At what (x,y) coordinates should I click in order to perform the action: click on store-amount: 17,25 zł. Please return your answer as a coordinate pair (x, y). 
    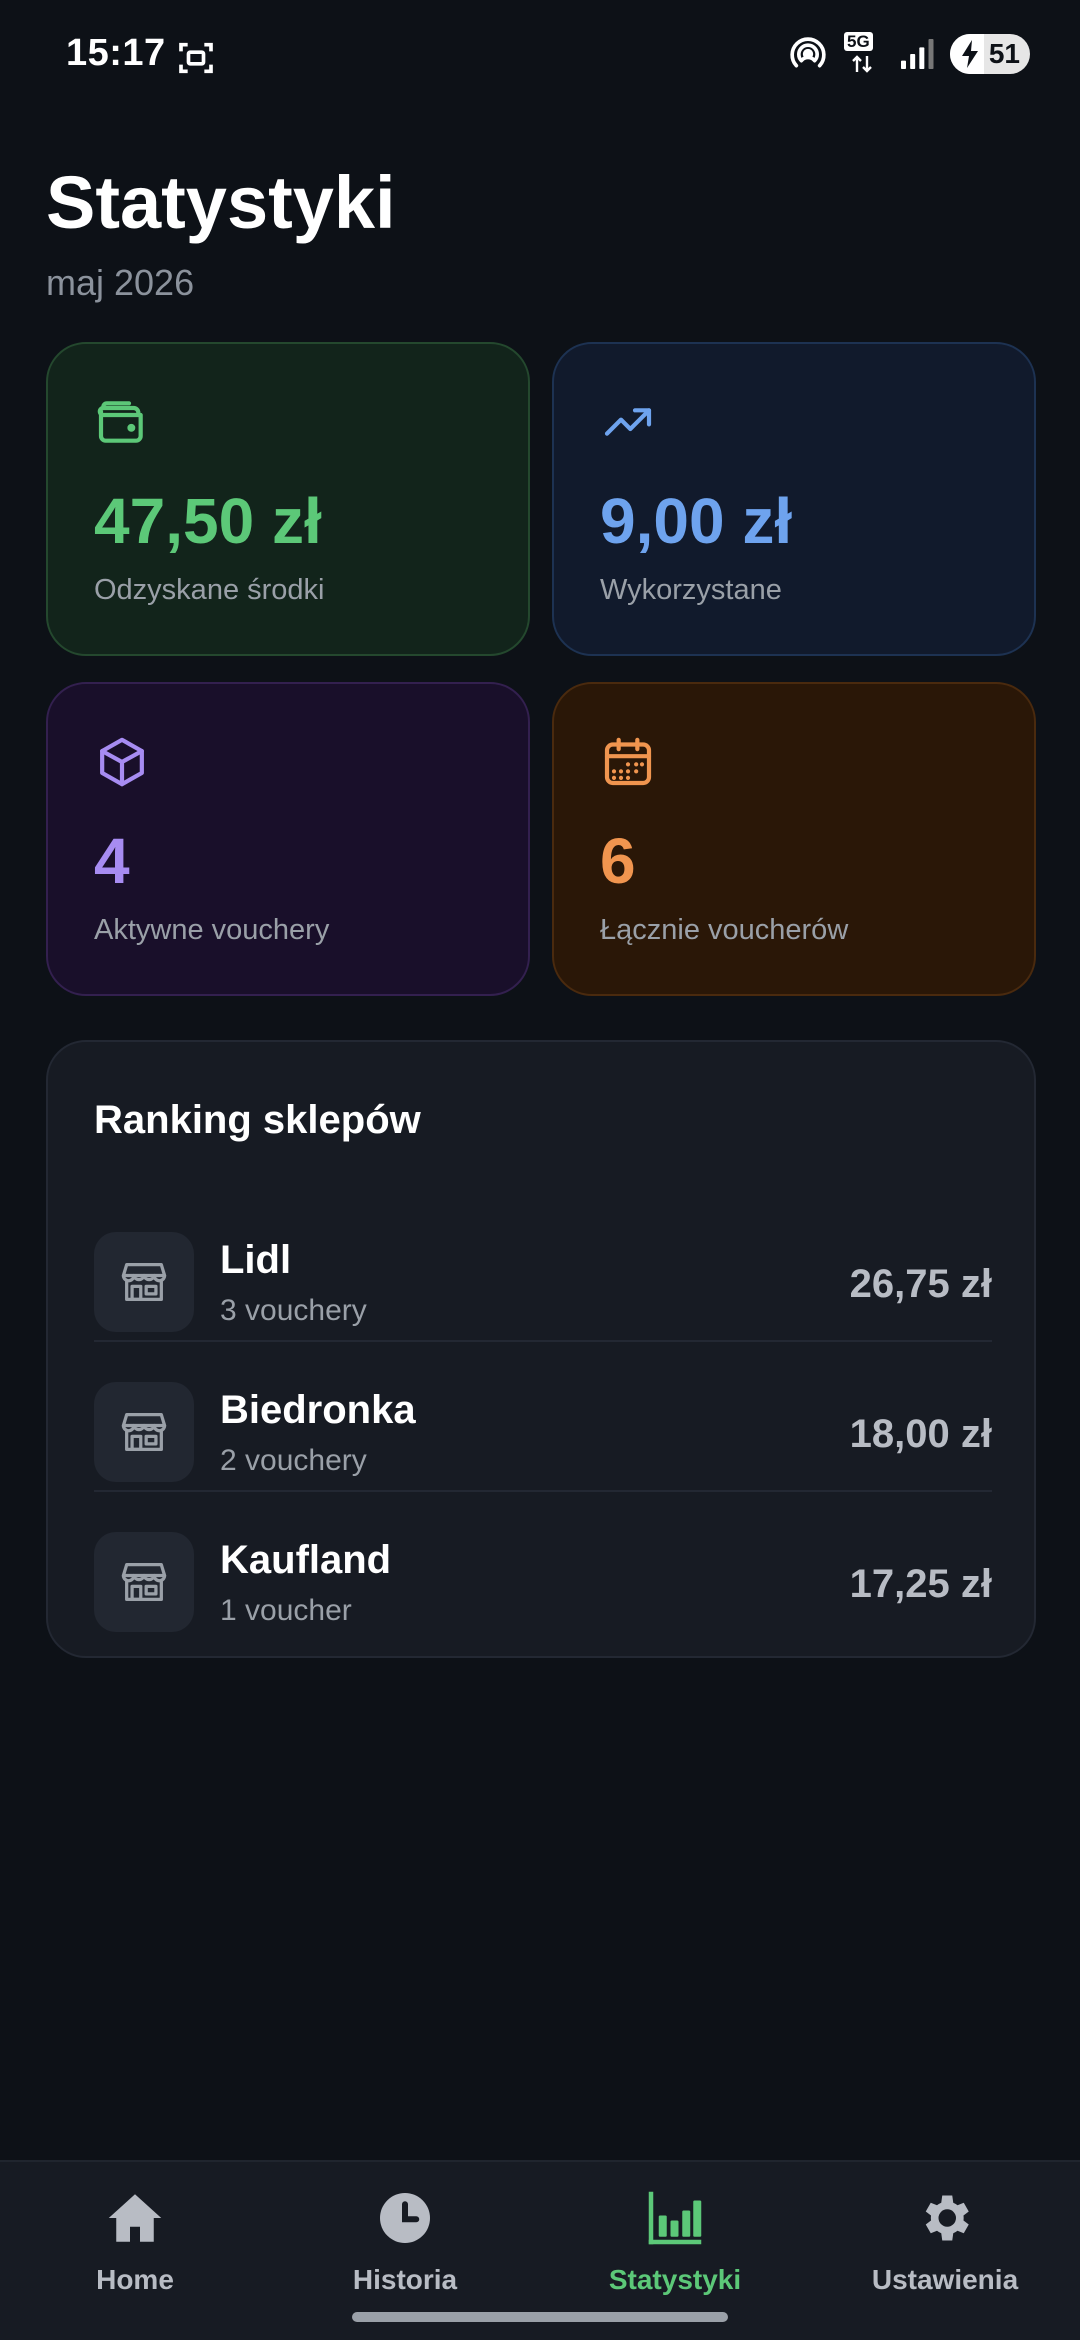
    Looking at the image, I should click on (920, 1584).